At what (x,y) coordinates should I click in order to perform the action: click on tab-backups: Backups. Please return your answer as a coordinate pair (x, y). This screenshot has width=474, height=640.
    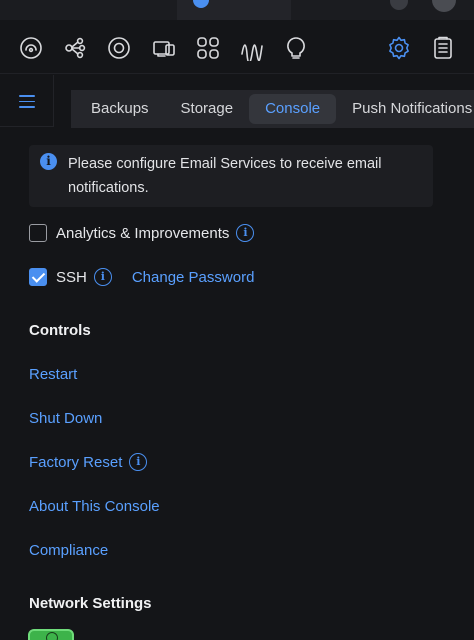
    Looking at the image, I should click on (120, 109).